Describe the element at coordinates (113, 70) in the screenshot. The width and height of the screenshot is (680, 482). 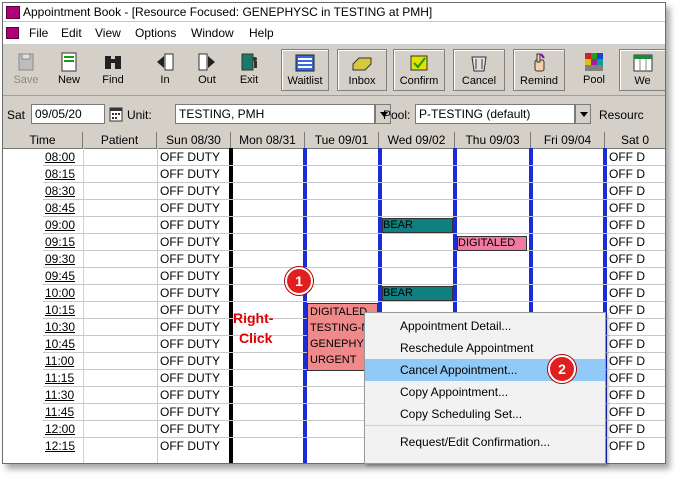
I see `find-button: Find` at that location.